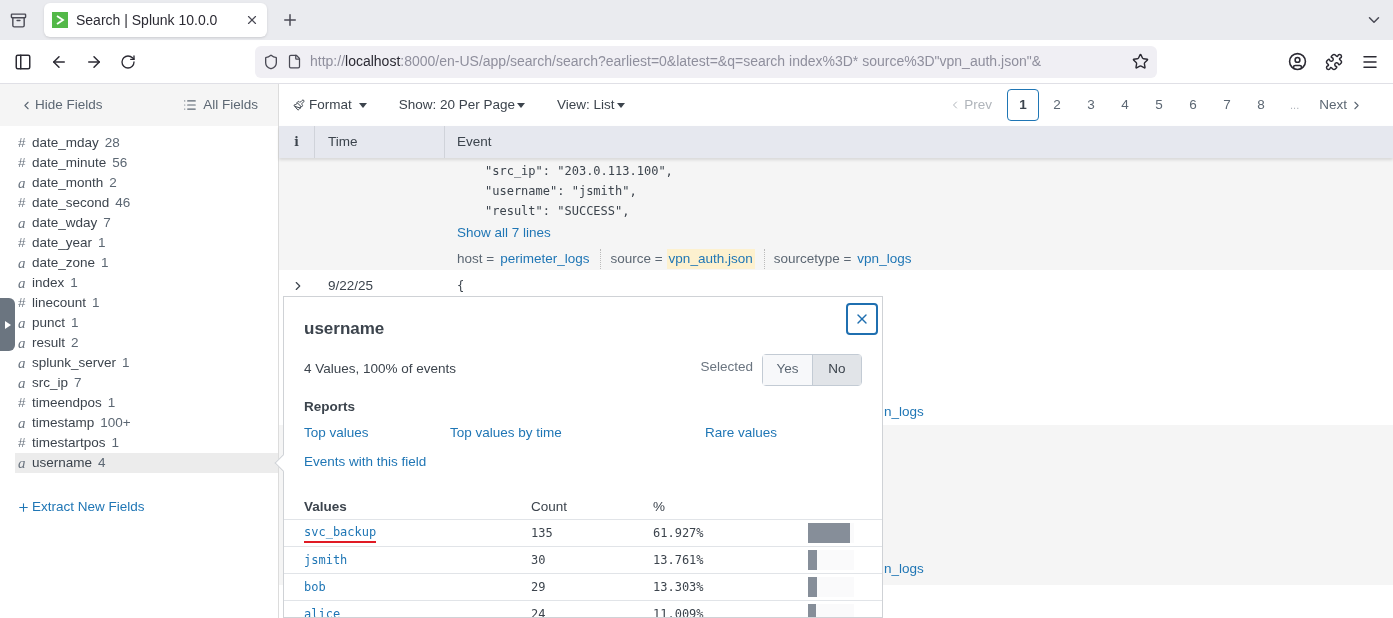 The width and height of the screenshot is (1393, 618). What do you see at coordinates (557, 211) in the screenshot?
I see `event-line: "result": "SUCCESS",` at bounding box center [557, 211].